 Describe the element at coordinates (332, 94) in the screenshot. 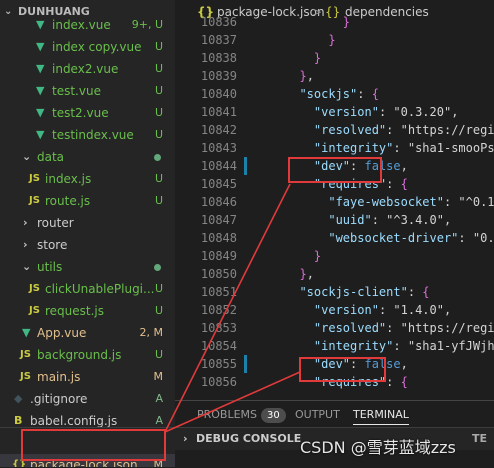

I see `code-line: "sockjs": {` at that location.